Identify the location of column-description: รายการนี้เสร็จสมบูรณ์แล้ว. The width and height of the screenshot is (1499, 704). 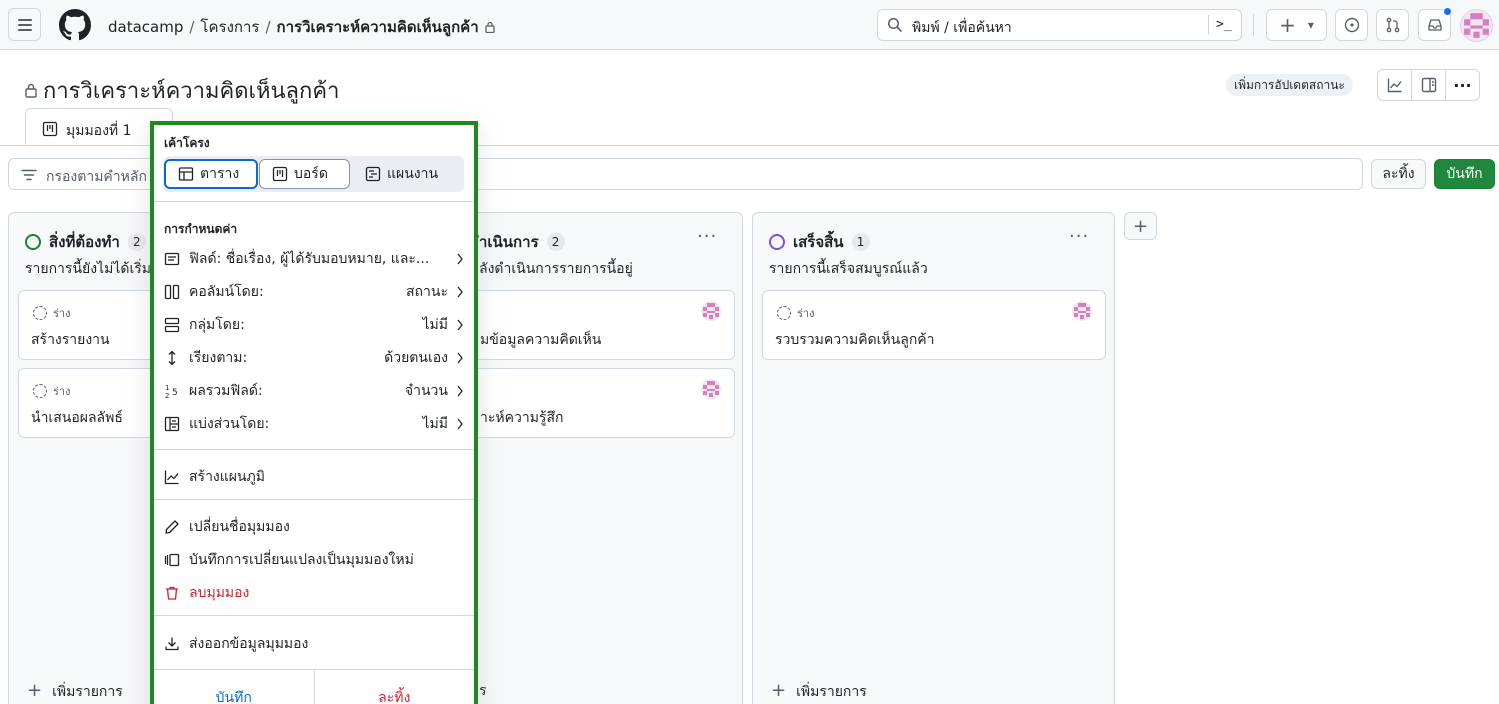
(848, 269).